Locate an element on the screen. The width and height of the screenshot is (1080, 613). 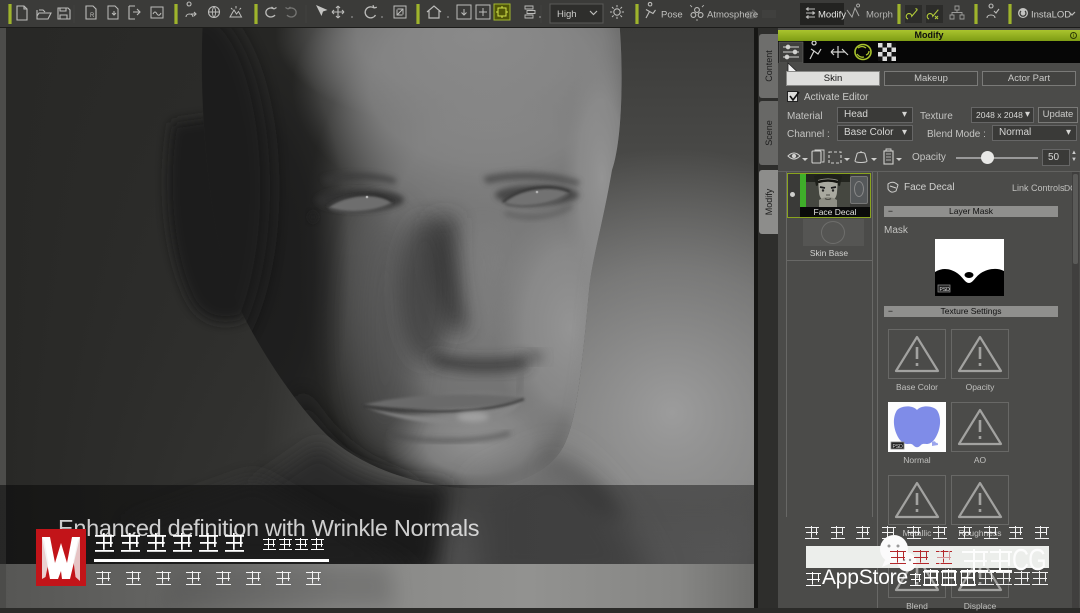
svg-text: High is located at coordinates (567, 14).